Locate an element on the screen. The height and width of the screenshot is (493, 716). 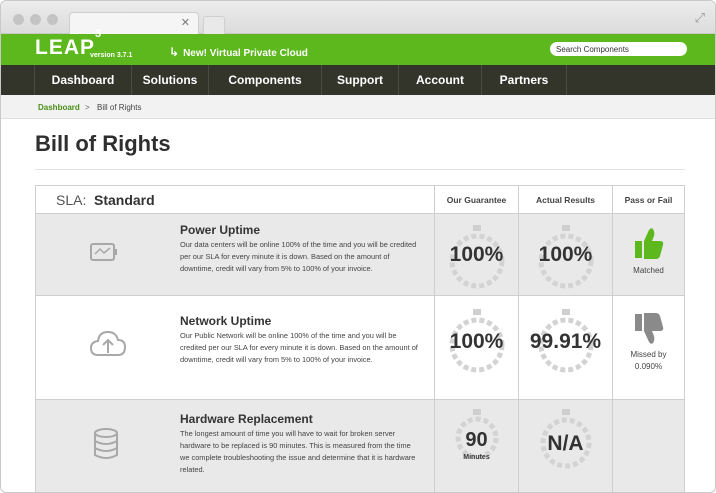
row-title: Network Uptime is located at coordinates (226, 321).